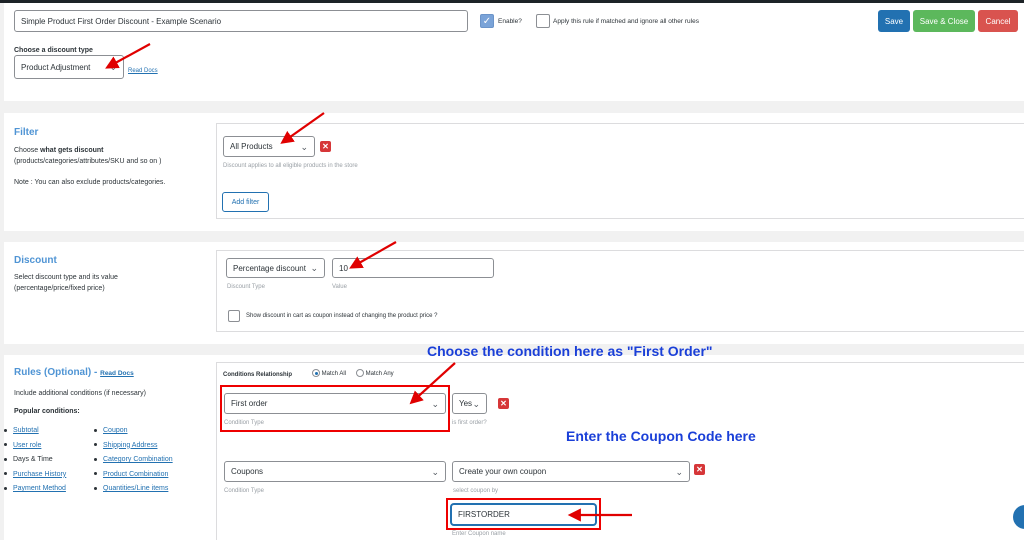  I want to click on arrow-discount-value, so click(373, 255).